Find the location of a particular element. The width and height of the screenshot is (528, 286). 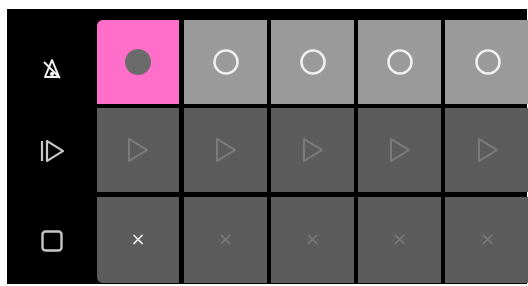

clear-clip-3-button: × is located at coordinates (312, 240).